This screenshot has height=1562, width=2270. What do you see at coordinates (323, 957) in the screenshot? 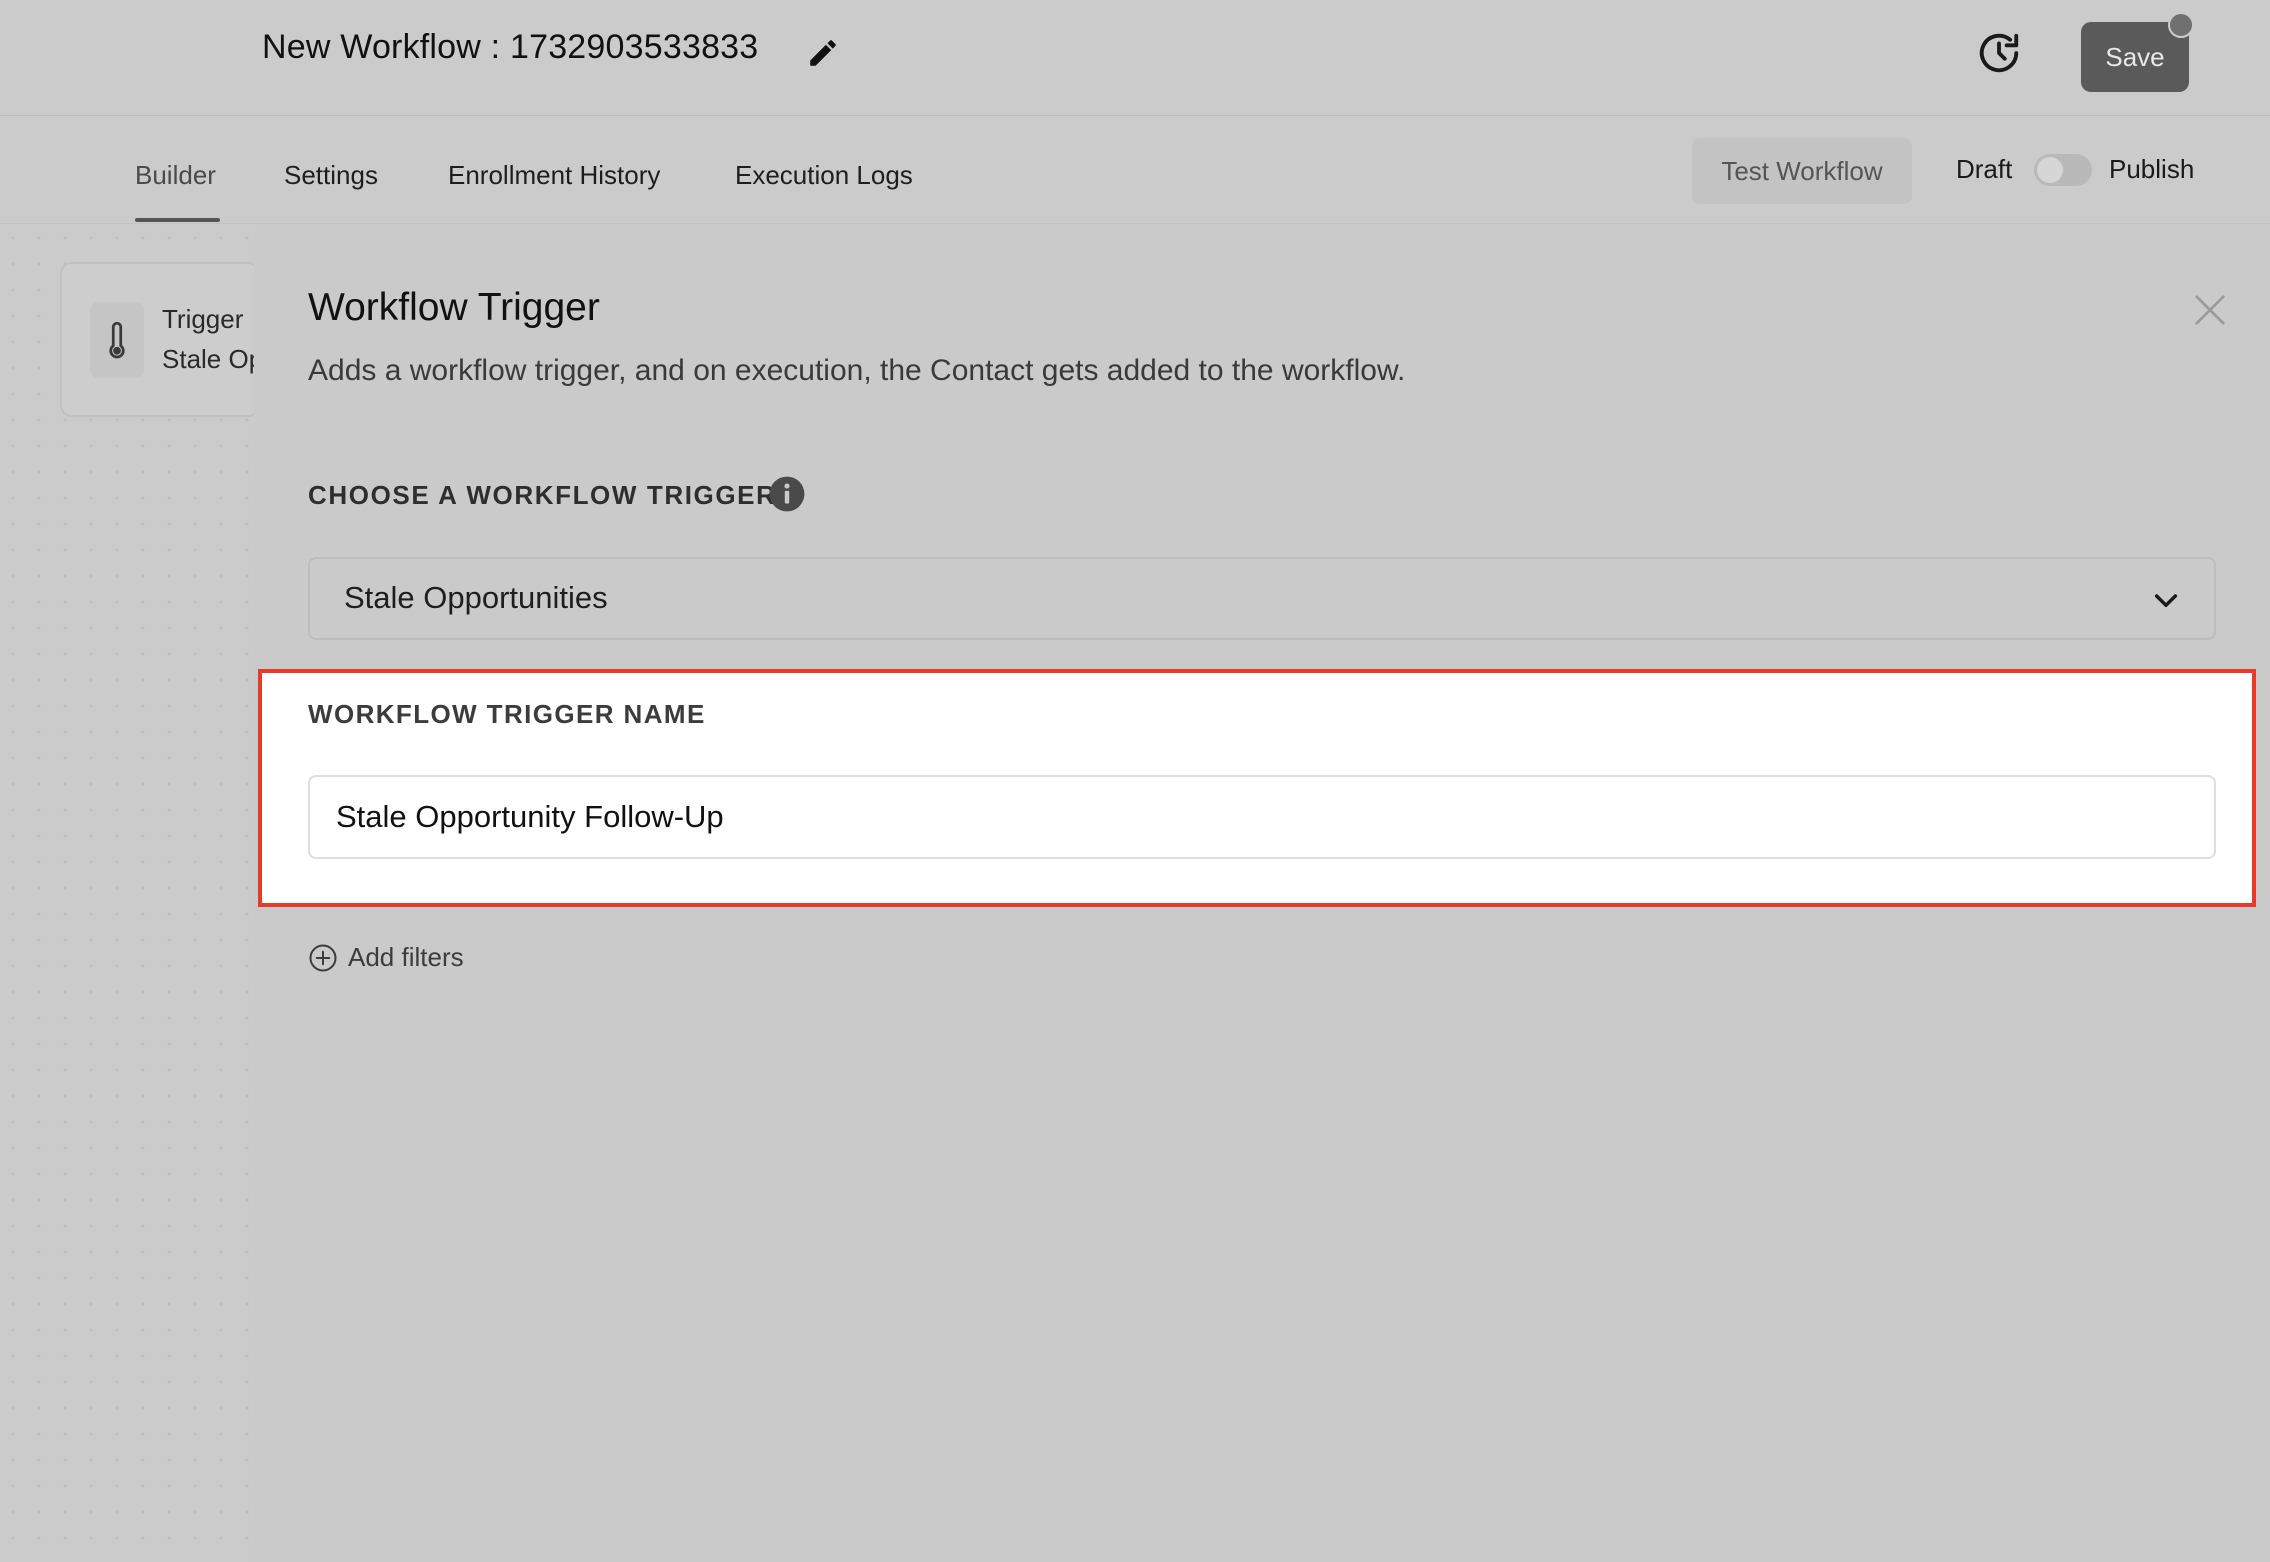
I see `plus-circle-icon` at bounding box center [323, 957].